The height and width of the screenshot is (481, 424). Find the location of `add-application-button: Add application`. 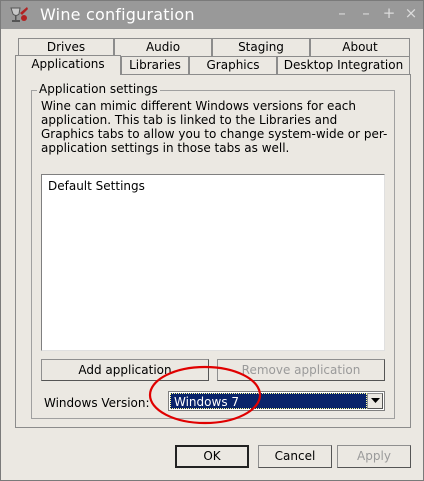

add-application-button: Add application is located at coordinates (125, 370).